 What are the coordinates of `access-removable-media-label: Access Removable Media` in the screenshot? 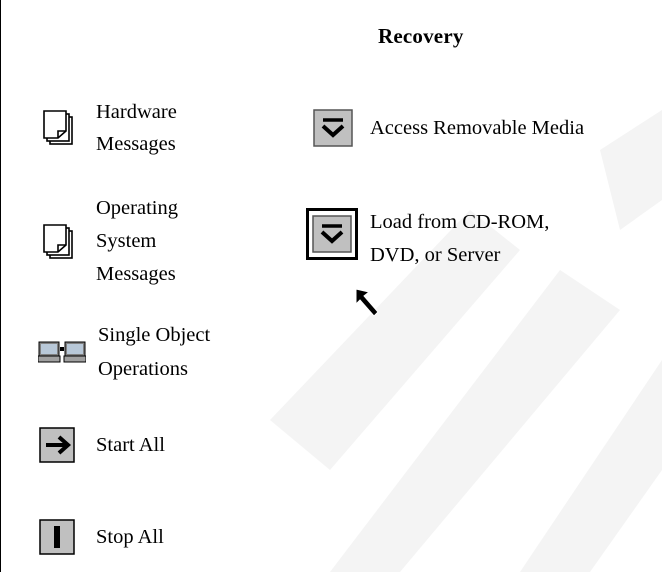 It's located at (477, 128).